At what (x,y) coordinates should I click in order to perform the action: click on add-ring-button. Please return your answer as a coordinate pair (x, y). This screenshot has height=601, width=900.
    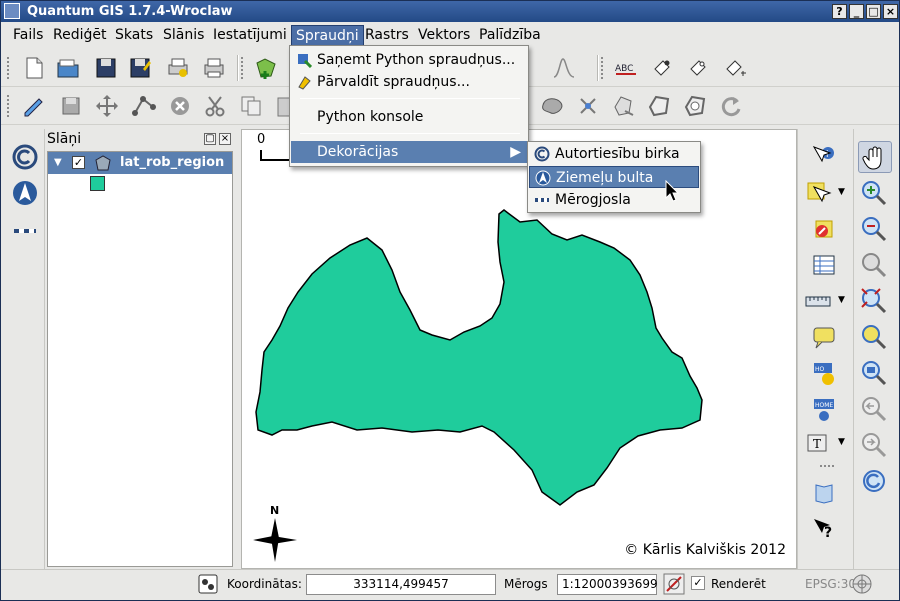
    Looking at the image, I should click on (624, 106).